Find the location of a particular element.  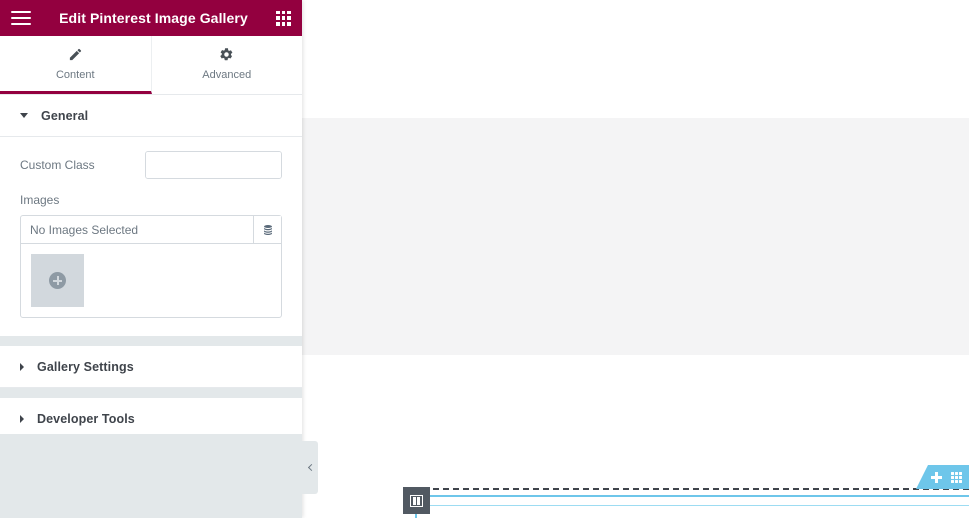

section-title-general: General is located at coordinates (65, 115).